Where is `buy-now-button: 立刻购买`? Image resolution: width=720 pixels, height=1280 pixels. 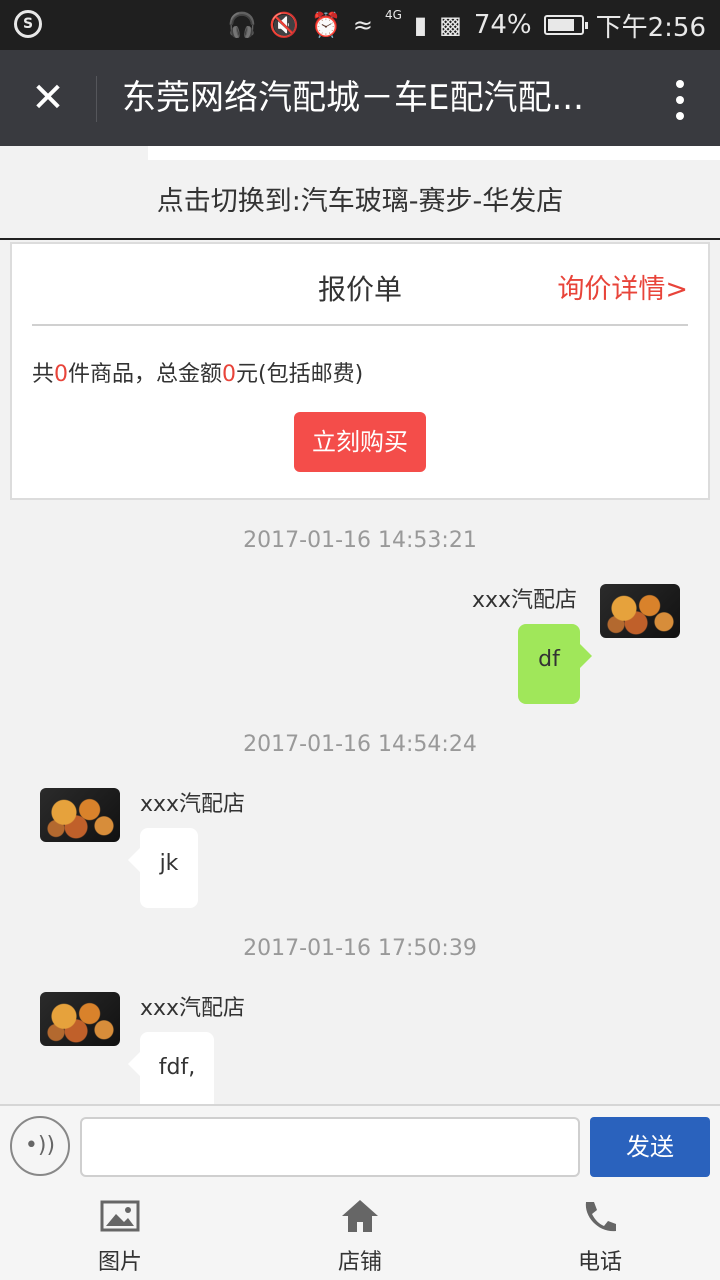 buy-now-button: 立刻购买 is located at coordinates (360, 442).